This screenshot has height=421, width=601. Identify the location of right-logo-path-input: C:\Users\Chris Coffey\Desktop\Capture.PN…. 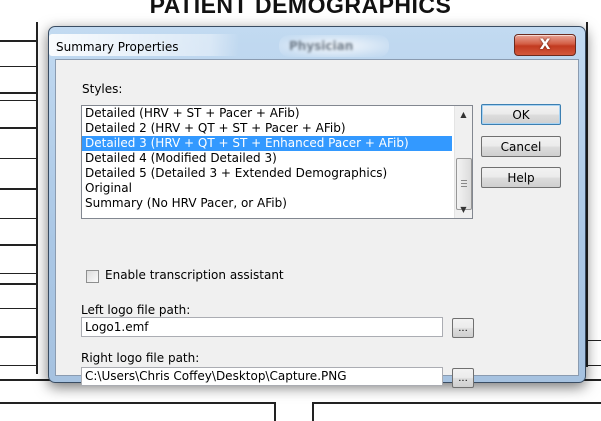
(262, 376).